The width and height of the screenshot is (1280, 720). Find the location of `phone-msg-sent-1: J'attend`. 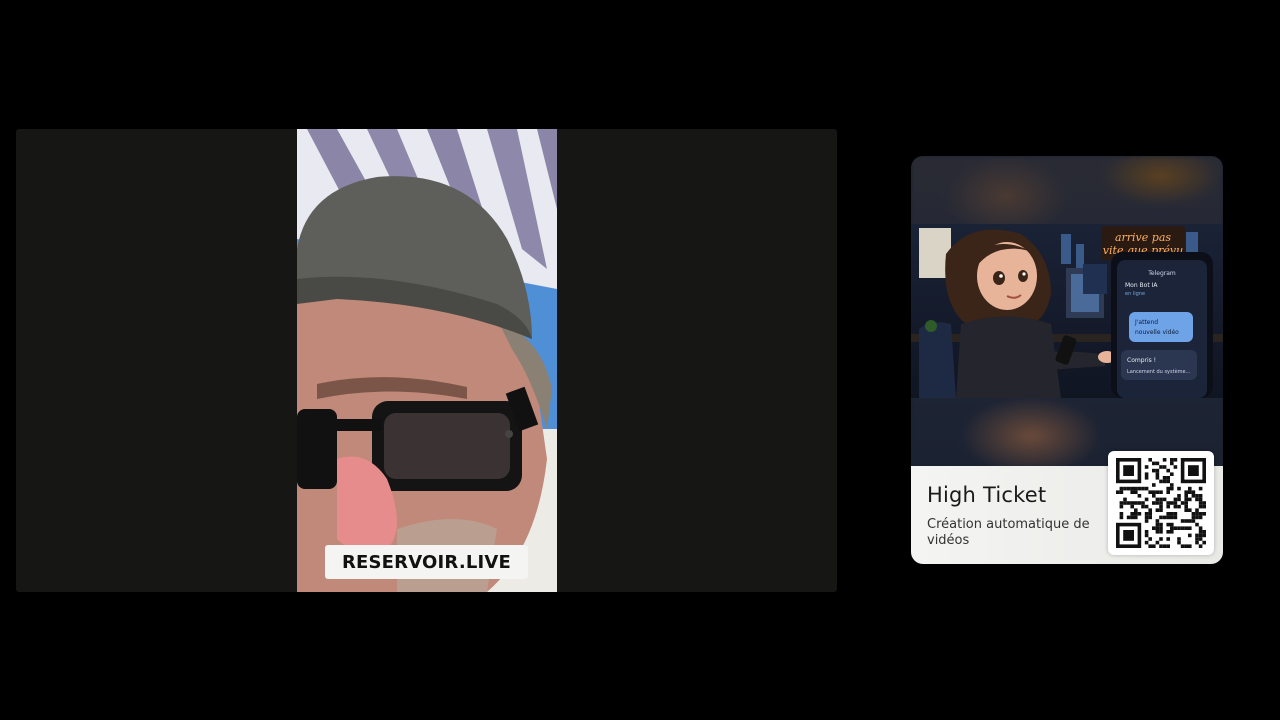

phone-msg-sent-1: J'attend is located at coordinates (1146, 322).